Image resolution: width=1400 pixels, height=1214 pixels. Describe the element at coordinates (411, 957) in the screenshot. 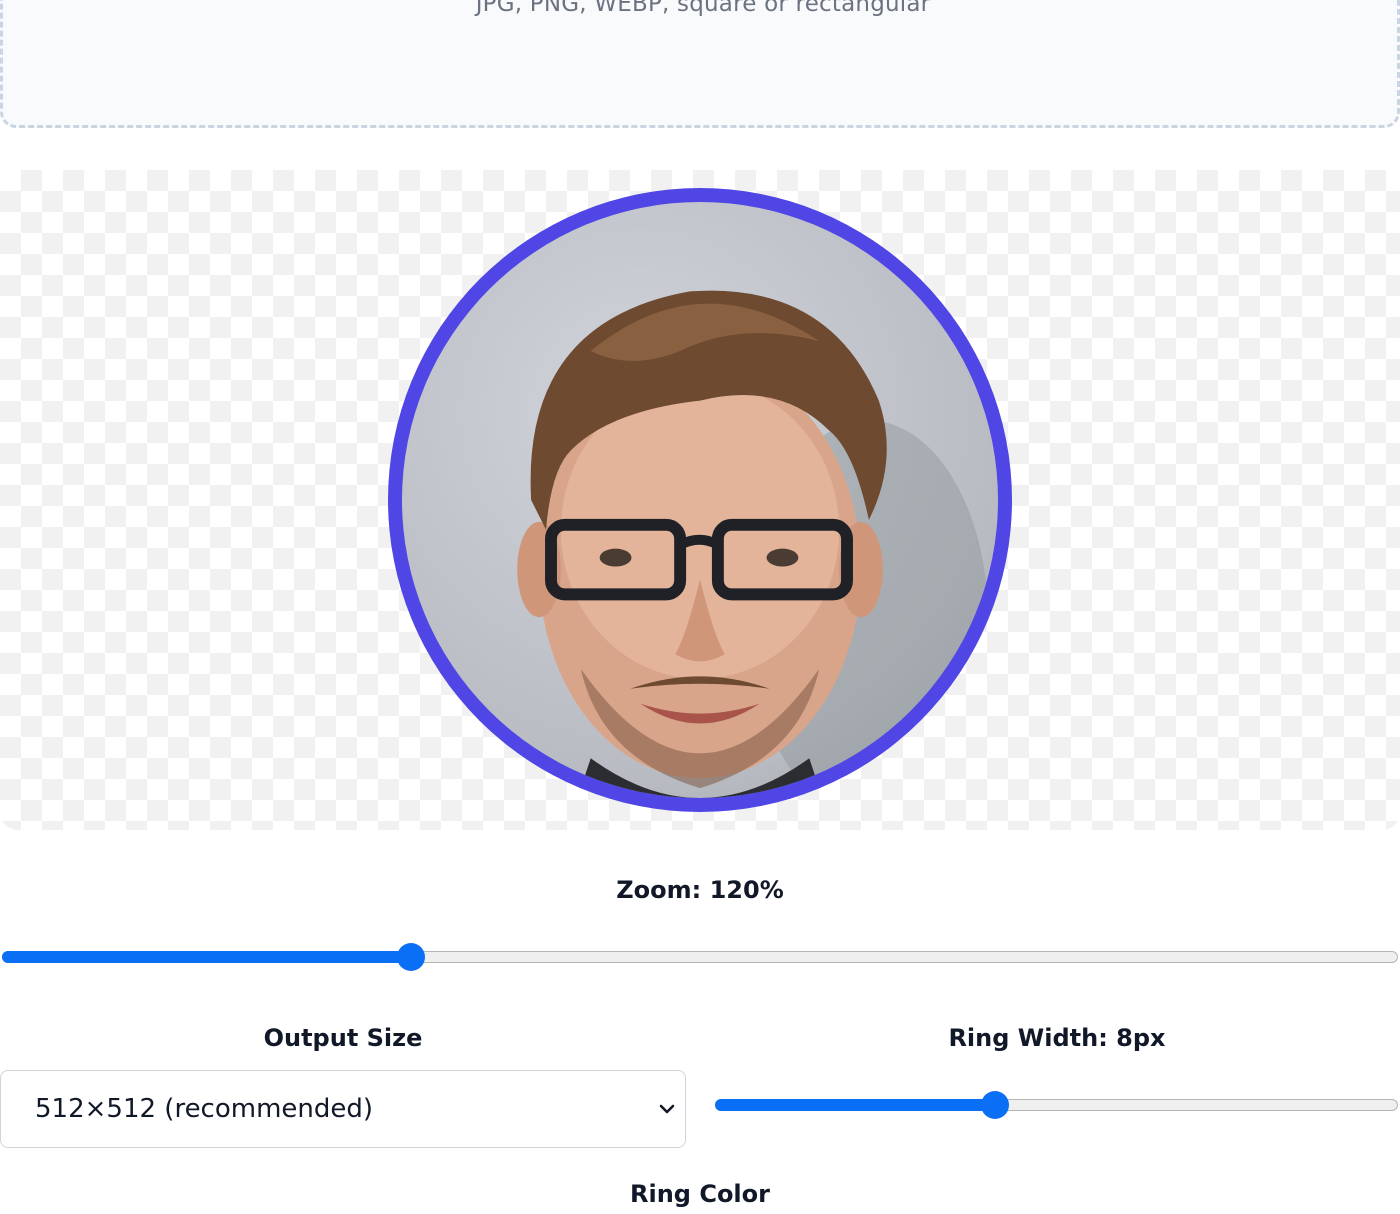

I see `zoom-slider-thumb` at that location.